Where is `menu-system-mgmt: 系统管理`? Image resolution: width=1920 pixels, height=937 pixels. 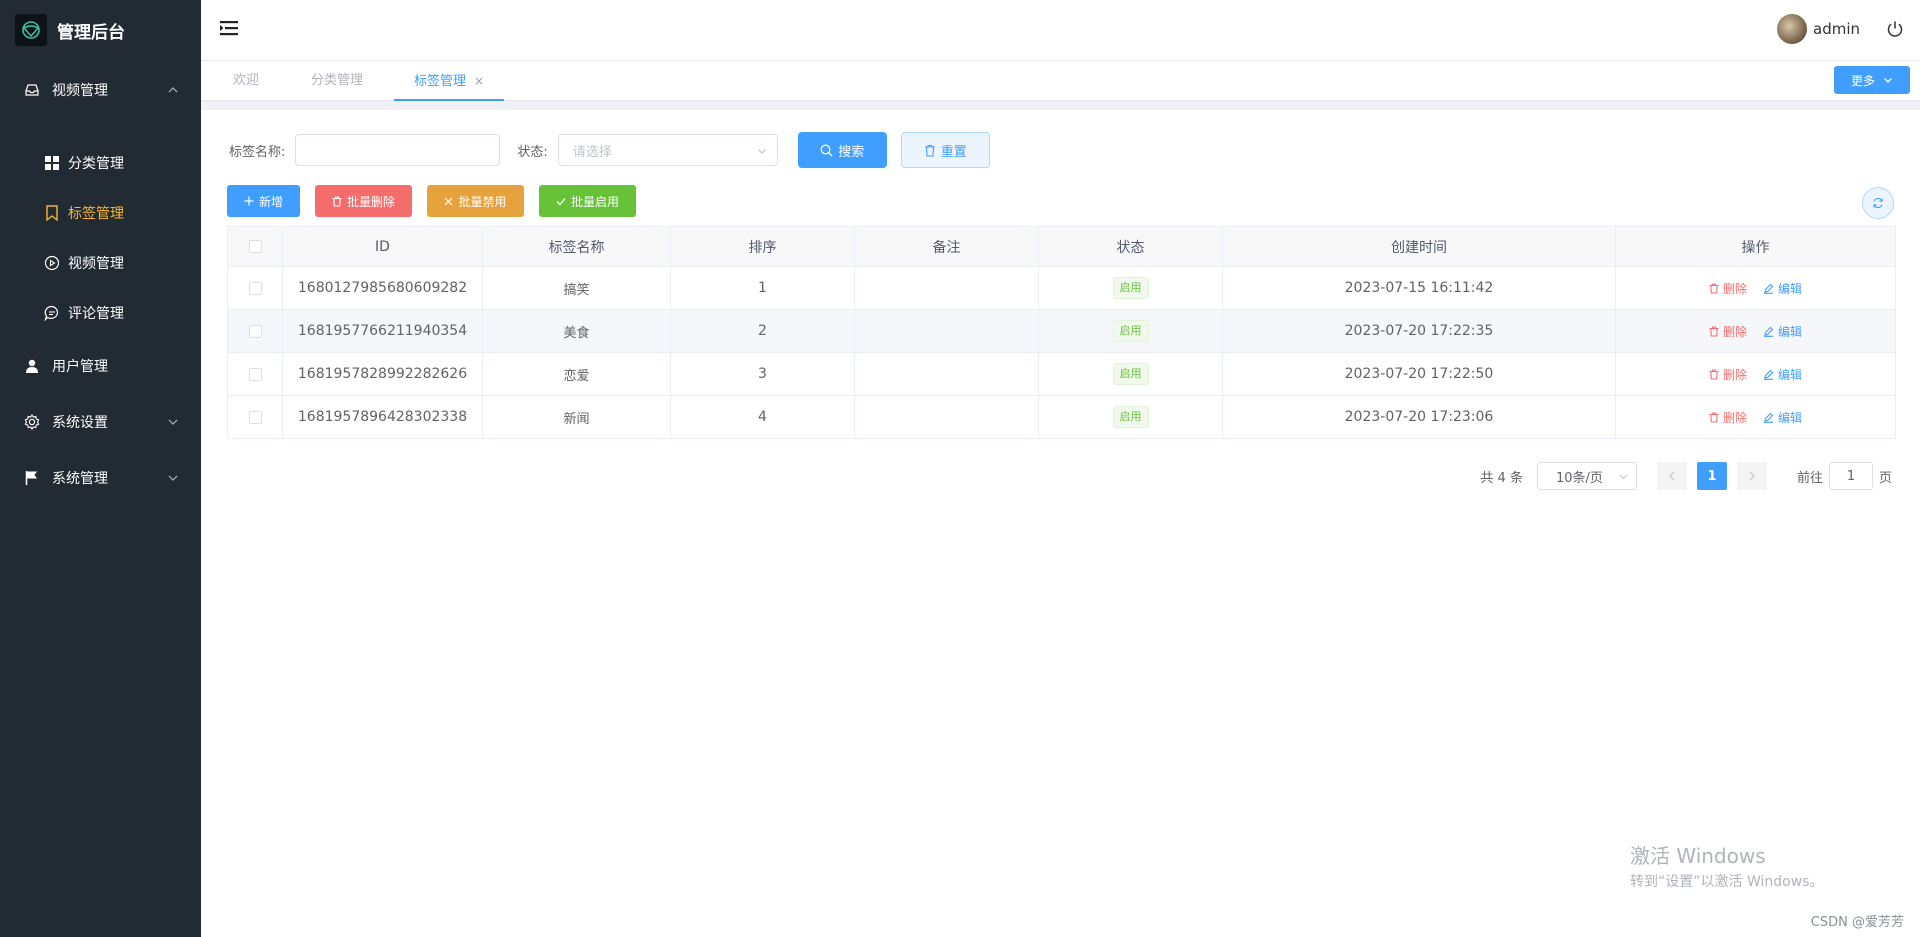
menu-system-mgmt: 系统管理 is located at coordinates (100, 478).